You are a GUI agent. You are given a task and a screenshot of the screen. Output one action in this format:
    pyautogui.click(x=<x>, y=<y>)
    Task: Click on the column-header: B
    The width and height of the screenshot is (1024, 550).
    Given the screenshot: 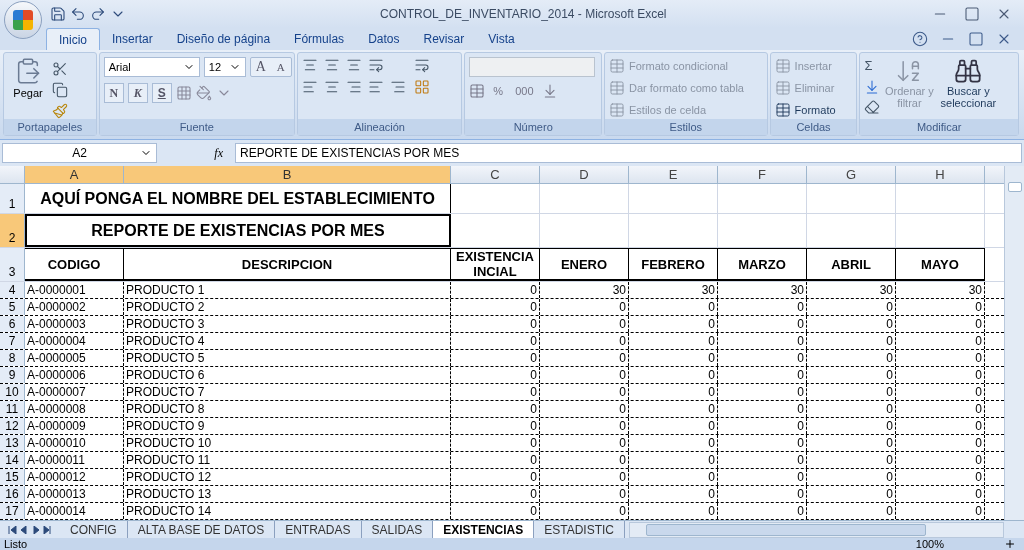 What is the action you would take?
    pyautogui.click(x=287, y=174)
    